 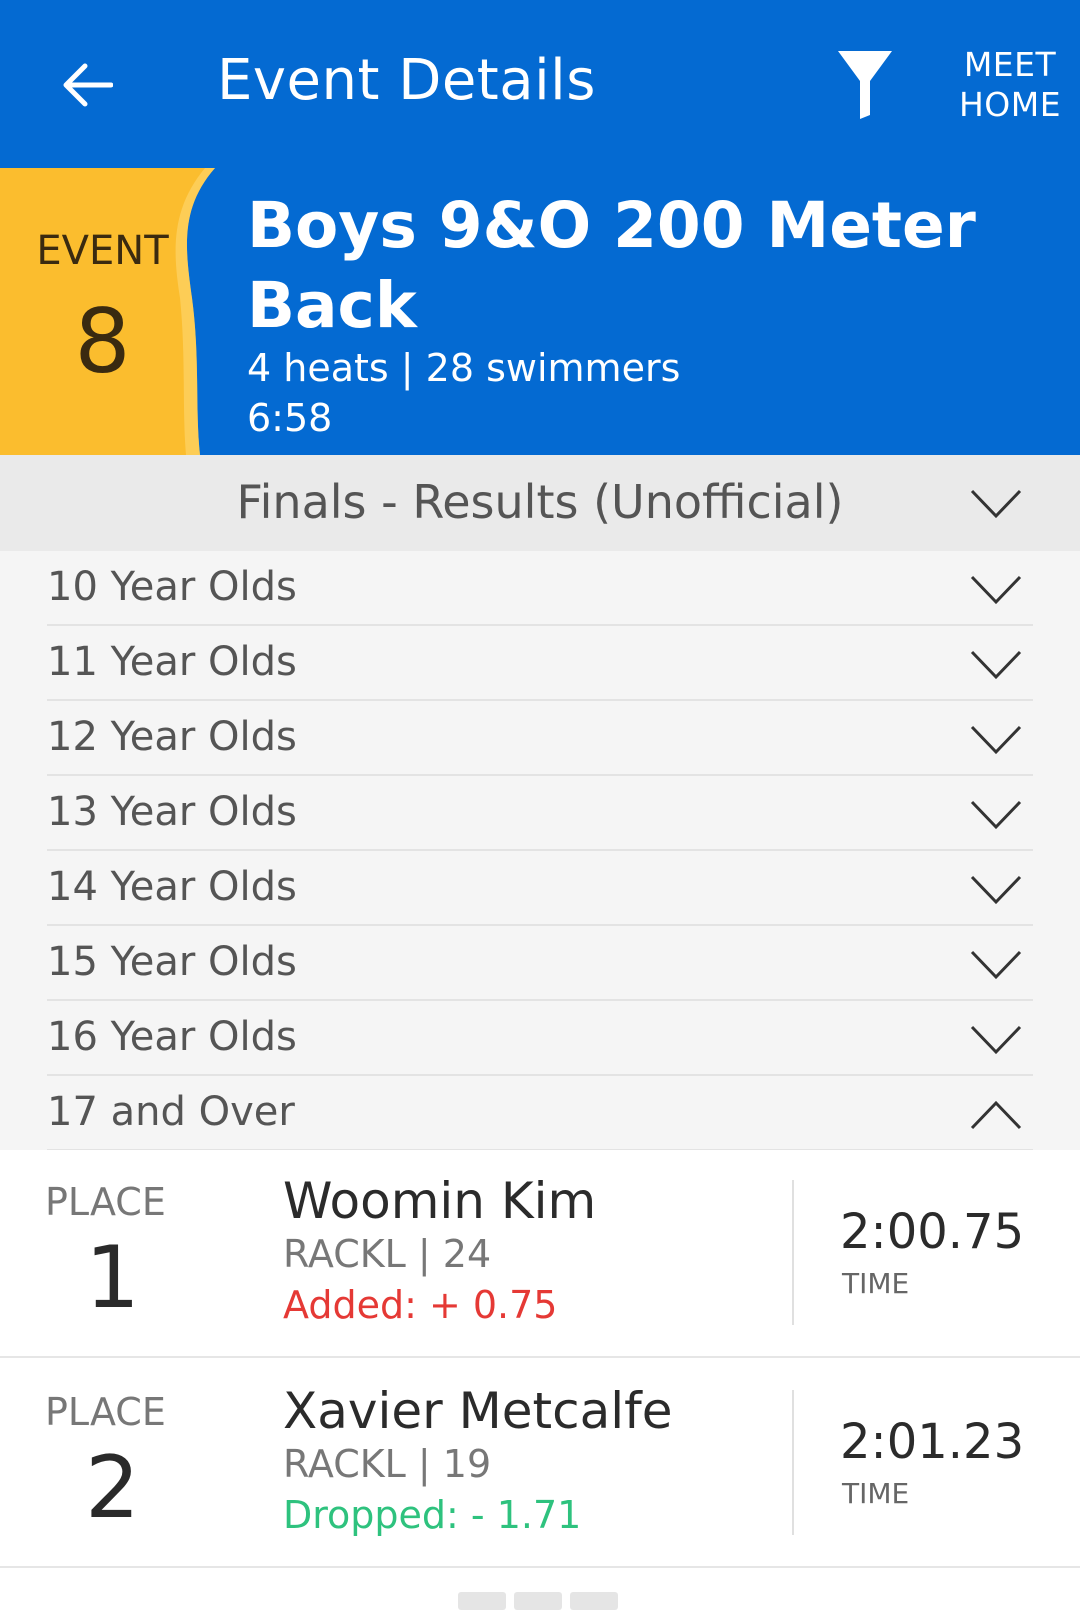 I want to click on age-group-row: 17 and Over, so click(x=540, y=1113).